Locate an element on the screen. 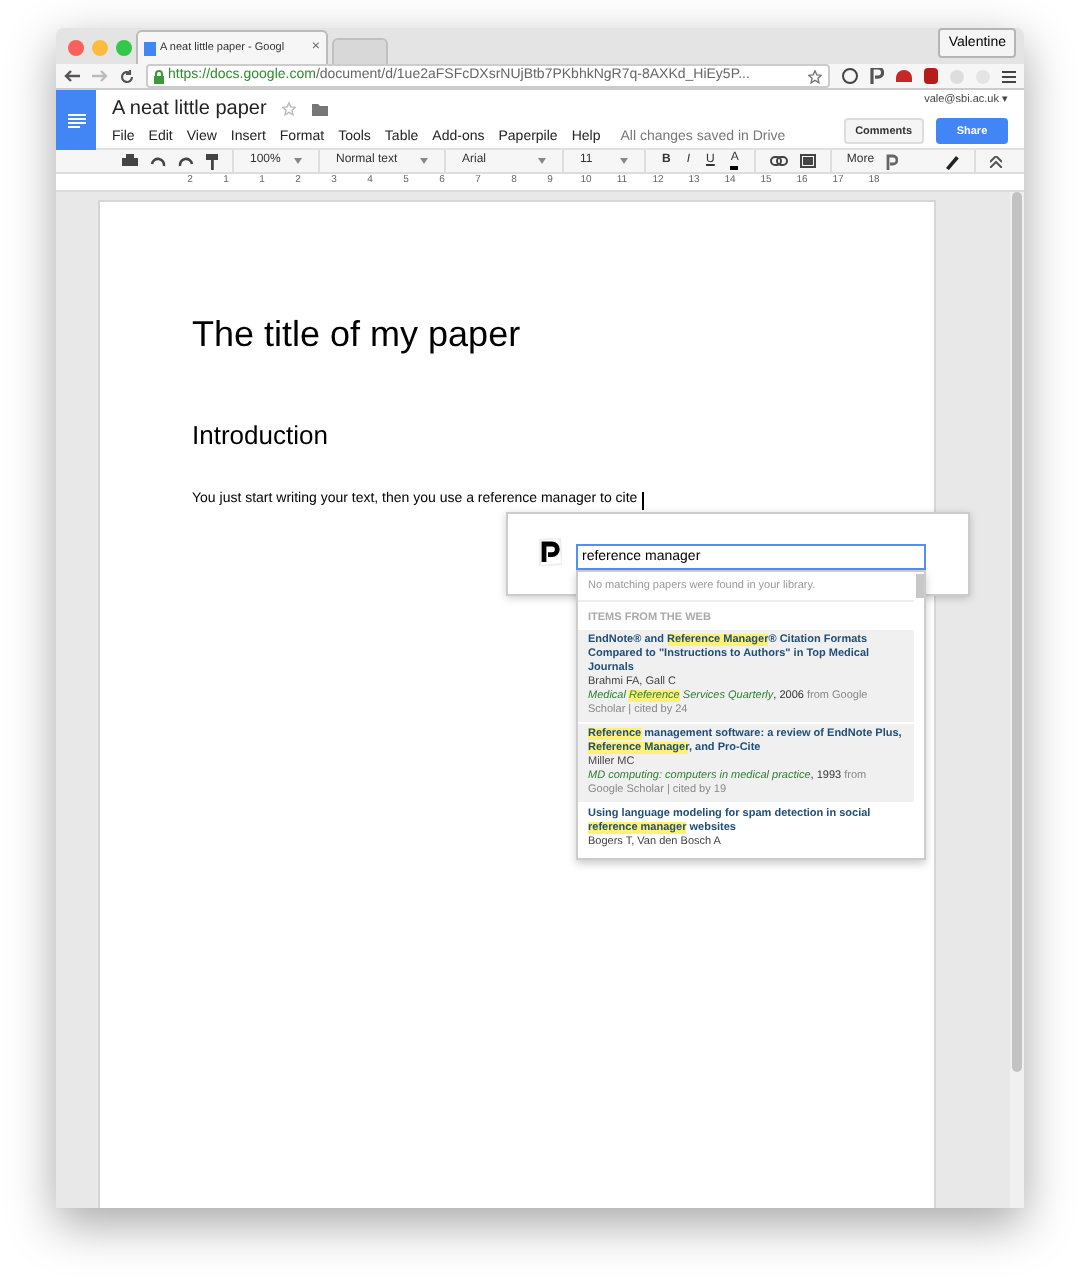  reload-icon is located at coordinates (127, 76).